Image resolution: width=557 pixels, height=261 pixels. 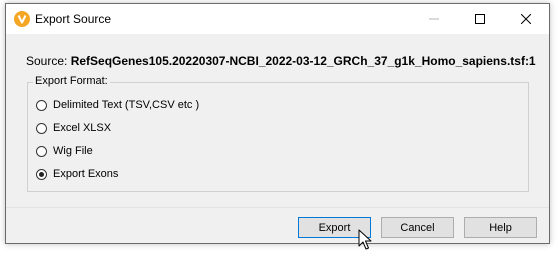 I want to click on radio-option-excel-xlsx: Excel XLSX, so click(x=73, y=128).